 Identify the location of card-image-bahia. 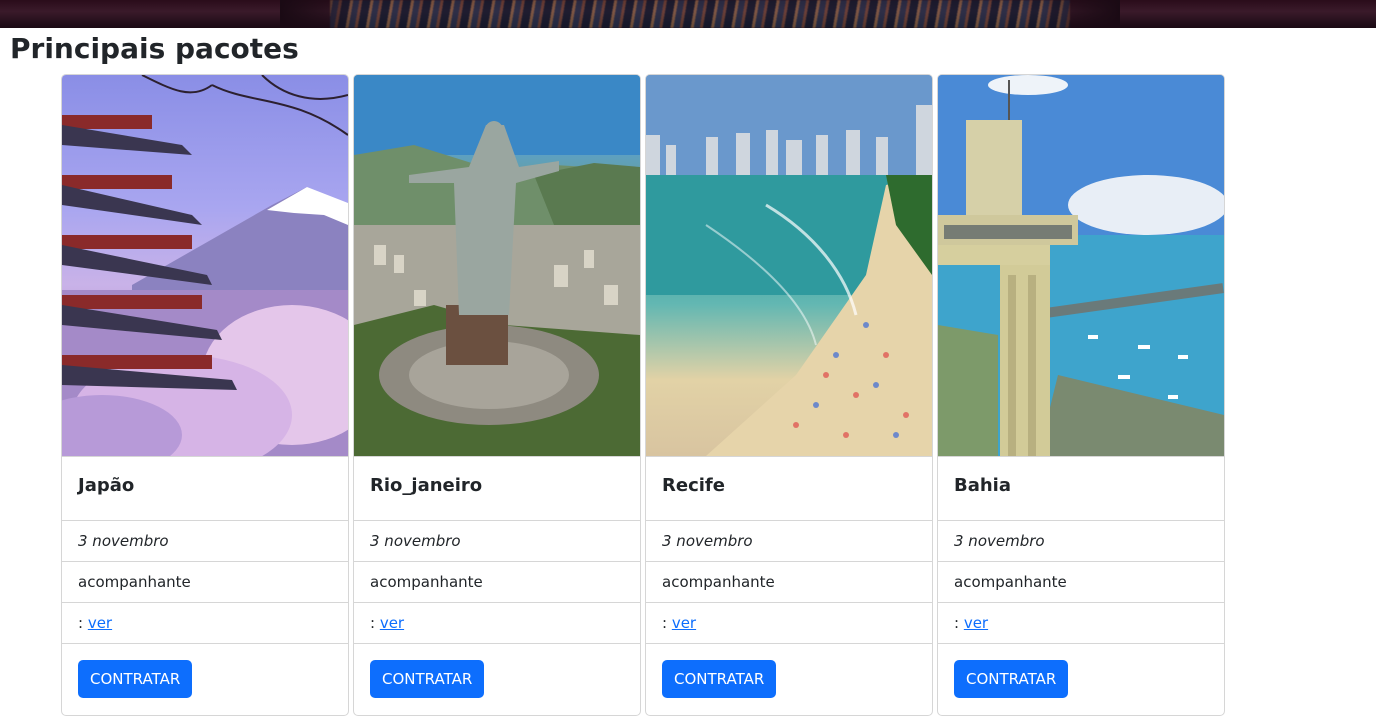
(1081, 266).